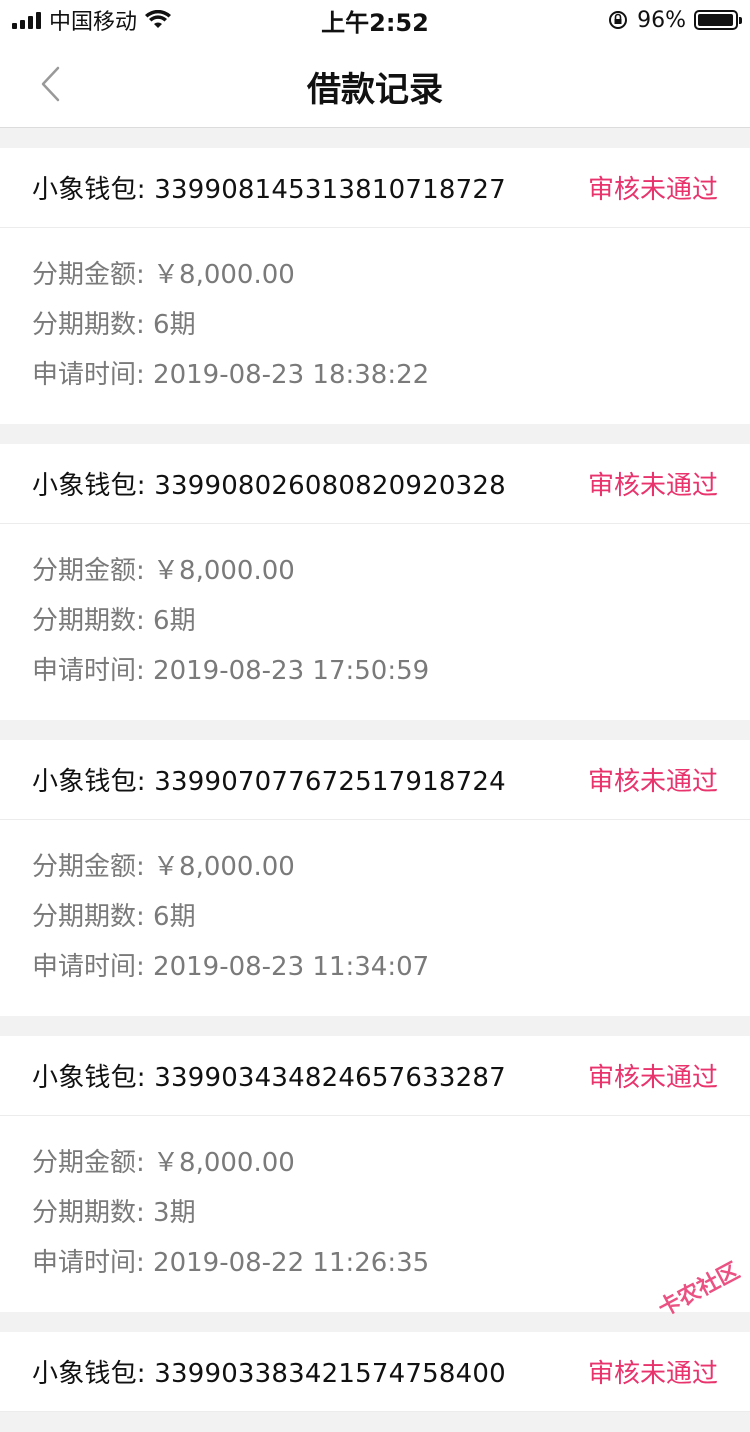  I want to click on record-applied-time-value: 2019-08-23 11:34:07, so click(291, 967).